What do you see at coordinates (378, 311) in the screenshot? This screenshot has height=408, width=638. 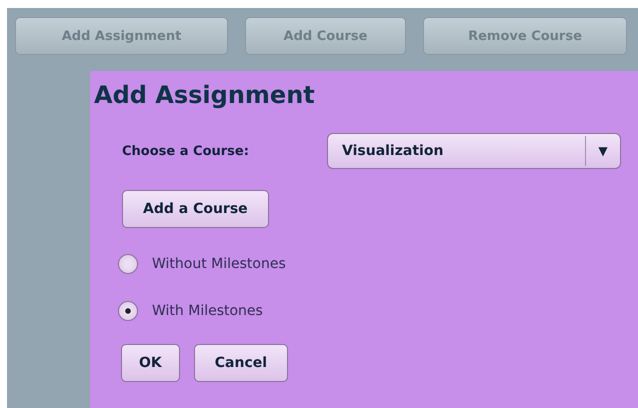 I see `radio-option: With Milestones` at bounding box center [378, 311].